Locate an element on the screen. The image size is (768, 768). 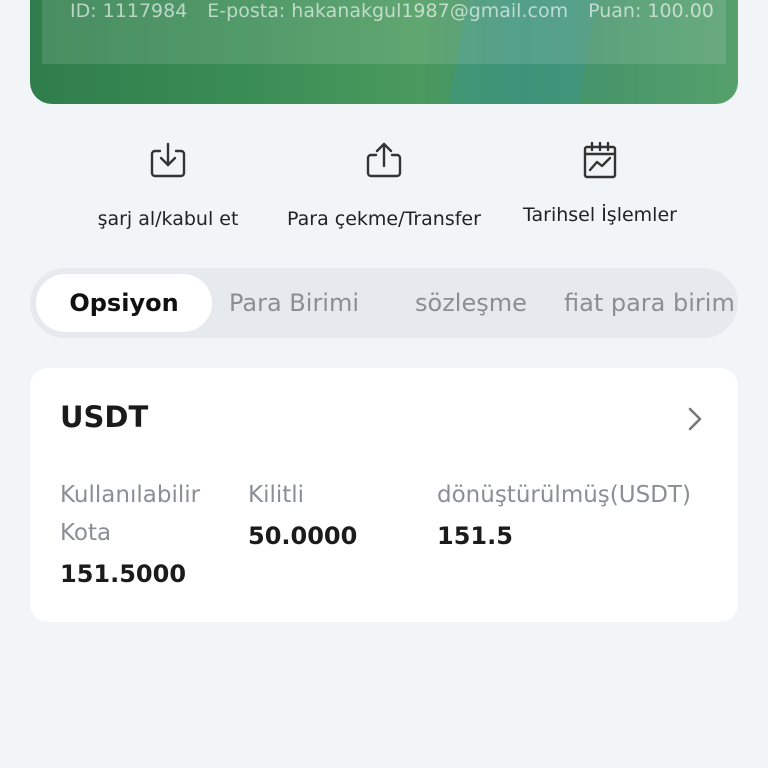
locked-value: 50.0000 is located at coordinates (303, 536).